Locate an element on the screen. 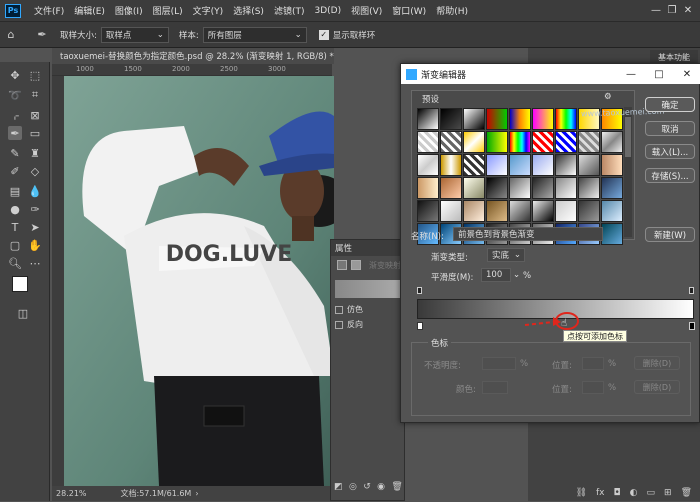 This screenshot has width=700, height=502. chevron-right-icon: › is located at coordinates (196, 493).